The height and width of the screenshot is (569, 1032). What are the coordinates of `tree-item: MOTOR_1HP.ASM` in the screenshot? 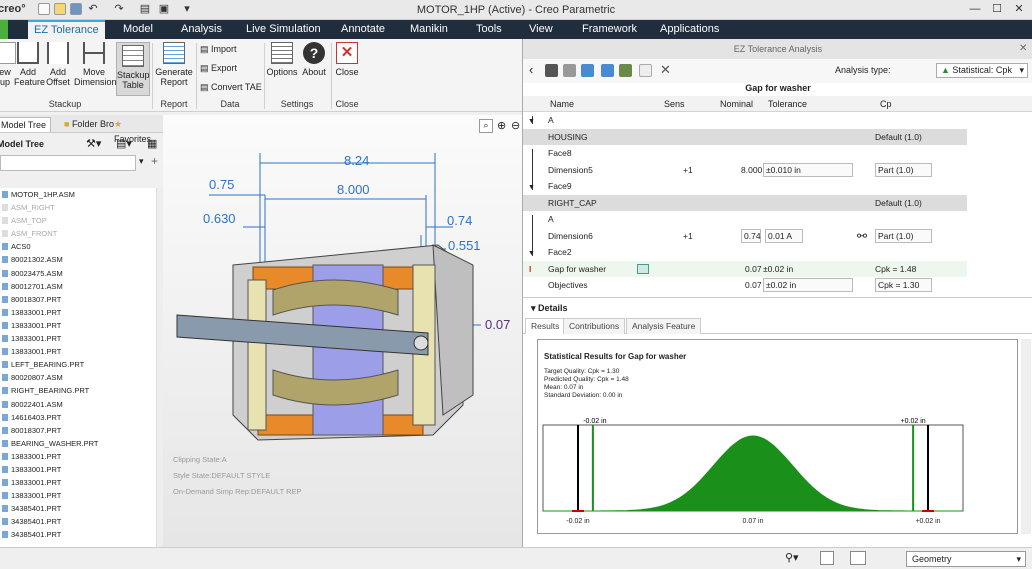 It's located at (78, 194).